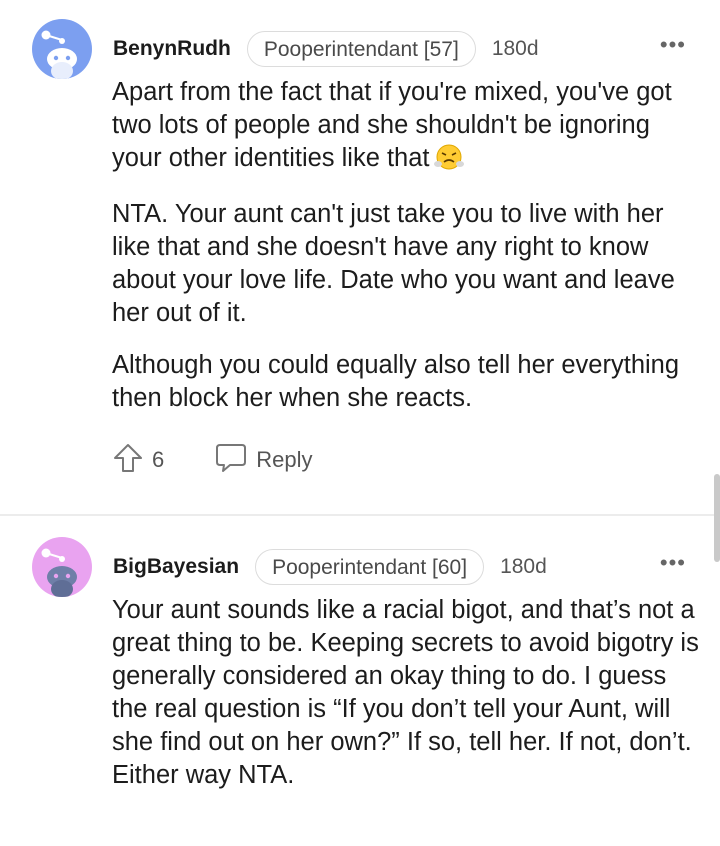 The height and width of the screenshot is (846, 720). What do you see at coordinates (176, 567) in the screenshot?
I see `username: BigBayesian` at bounding box center [176, 567].